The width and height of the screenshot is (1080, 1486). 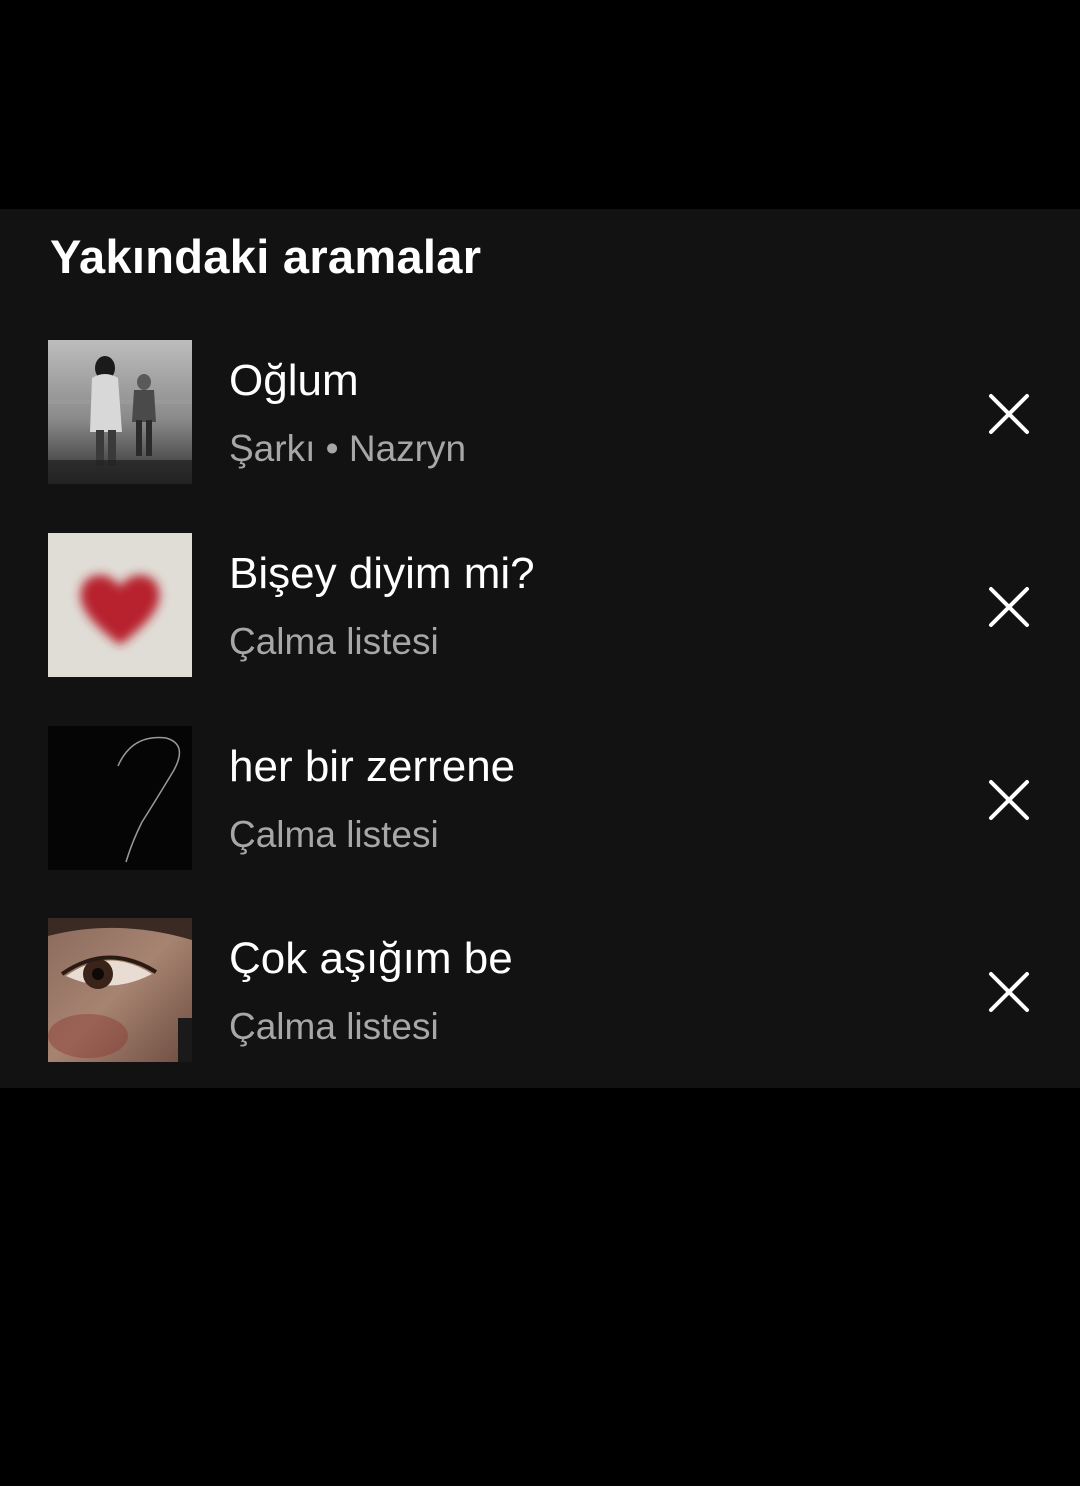 What do you see at coordinates (372, 766) in the screenshot?
I see `item-title: her bir zerrene` at bounding box center [372, 766].